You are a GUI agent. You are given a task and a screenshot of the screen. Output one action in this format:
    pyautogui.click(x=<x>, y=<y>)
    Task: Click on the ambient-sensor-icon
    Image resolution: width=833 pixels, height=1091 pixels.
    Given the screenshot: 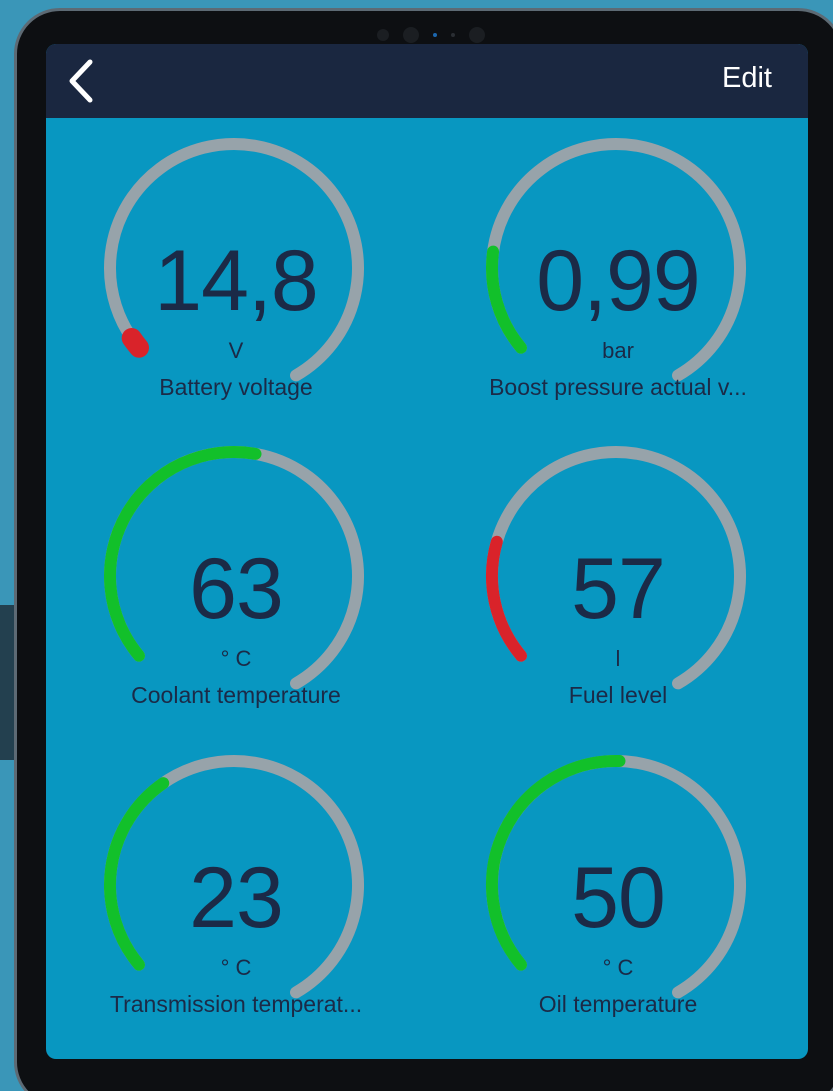 What is the action you would take?
    pyautogui.click(x=453, y=35)
    